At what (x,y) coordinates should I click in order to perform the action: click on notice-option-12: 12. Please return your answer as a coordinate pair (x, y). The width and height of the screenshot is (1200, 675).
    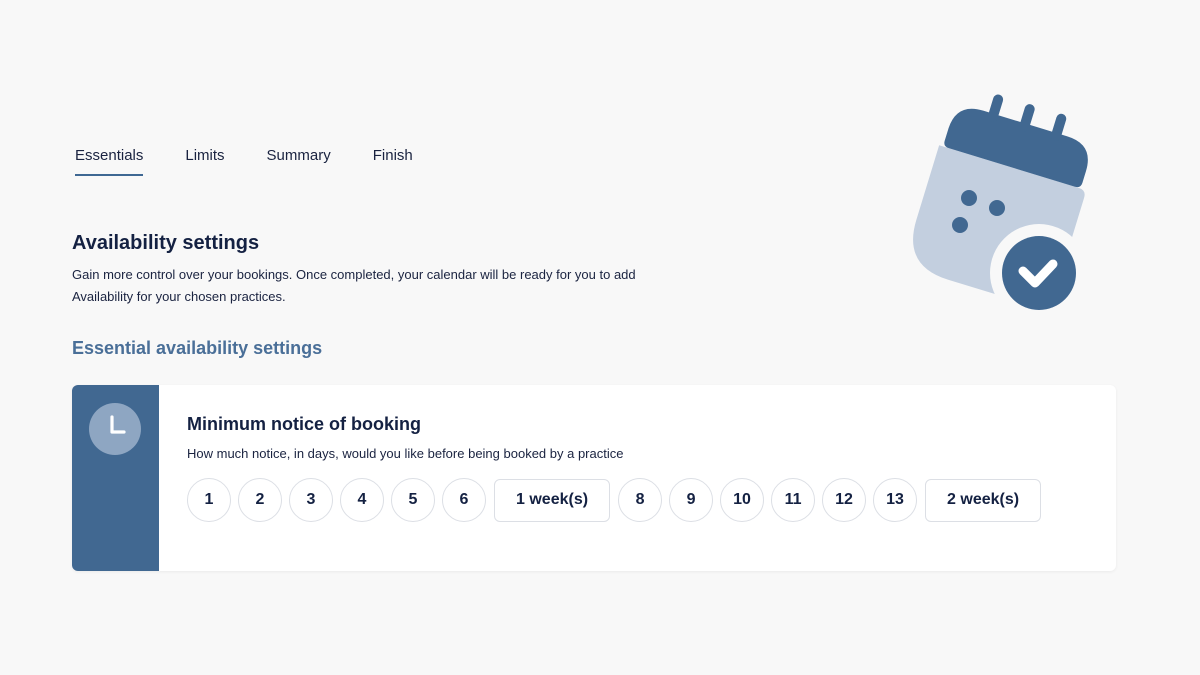
    Looking at the image, I should click on (844, 500).